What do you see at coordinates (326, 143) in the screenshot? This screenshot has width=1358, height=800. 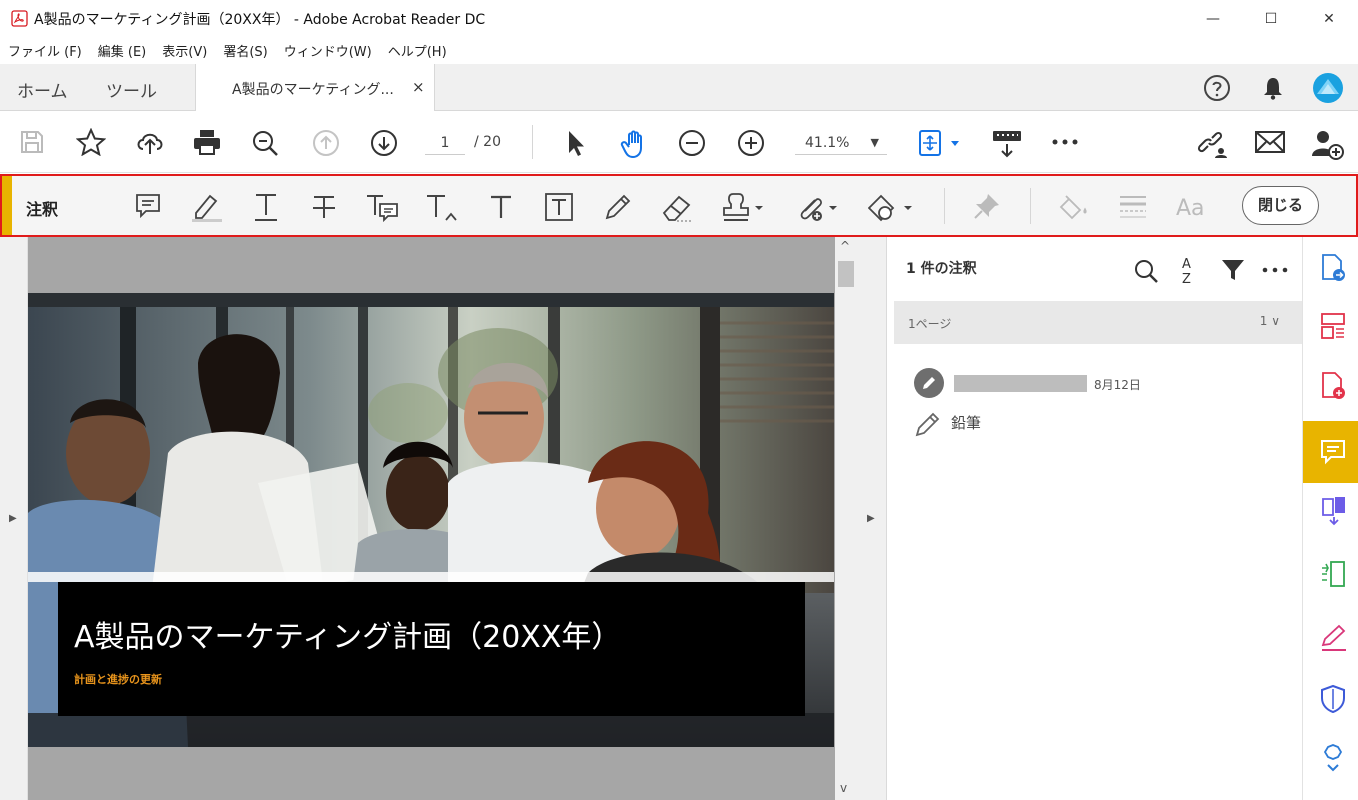 I see `previous-page-icon` at bounding box center [326, 143].